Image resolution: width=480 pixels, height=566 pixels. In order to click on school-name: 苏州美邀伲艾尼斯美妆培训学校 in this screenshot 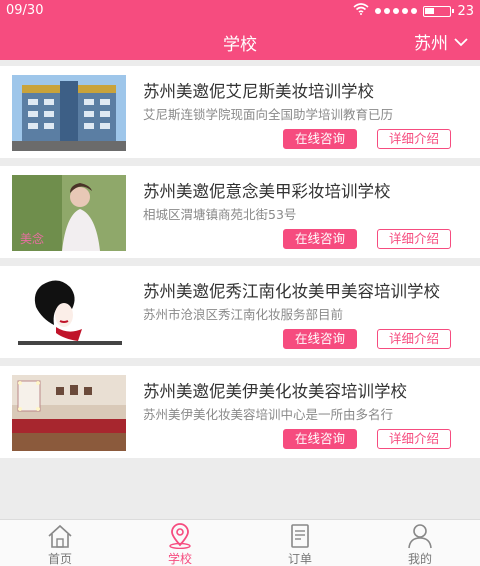, I will do `click(258, 91)`.